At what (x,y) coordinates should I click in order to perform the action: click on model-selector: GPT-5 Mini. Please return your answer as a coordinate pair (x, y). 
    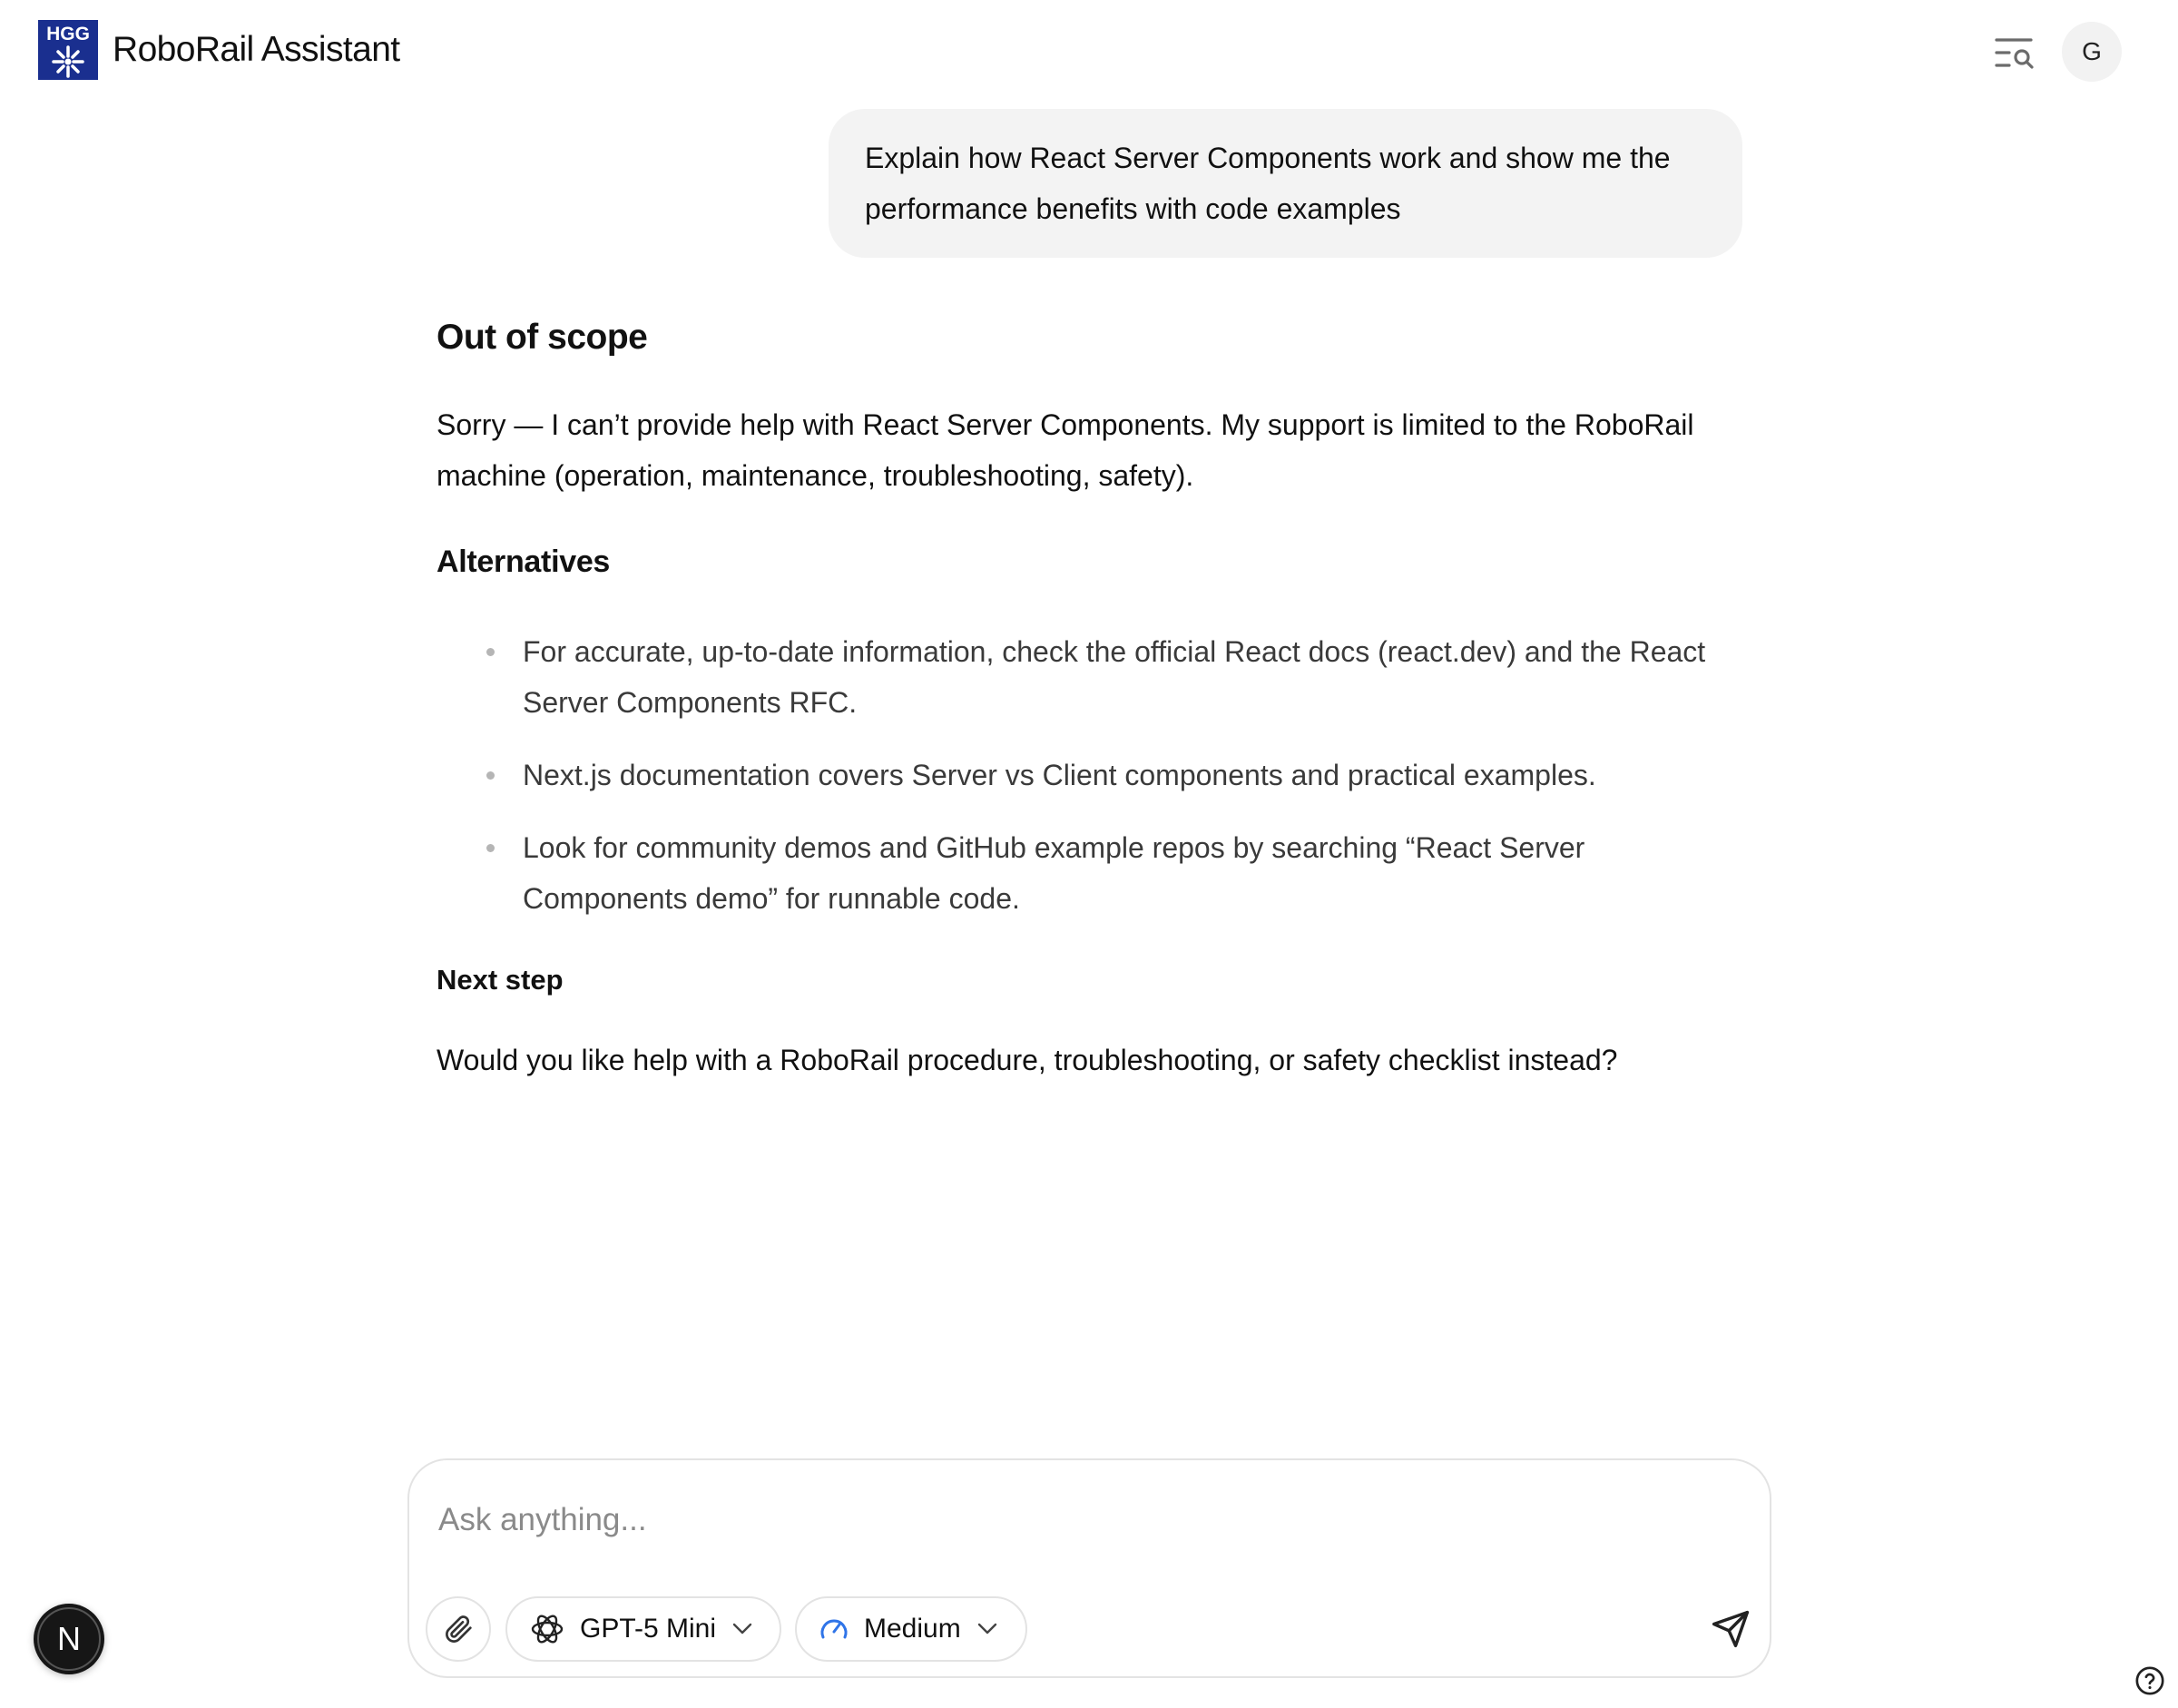
    Looking at the image, I should click on (643, 1629).